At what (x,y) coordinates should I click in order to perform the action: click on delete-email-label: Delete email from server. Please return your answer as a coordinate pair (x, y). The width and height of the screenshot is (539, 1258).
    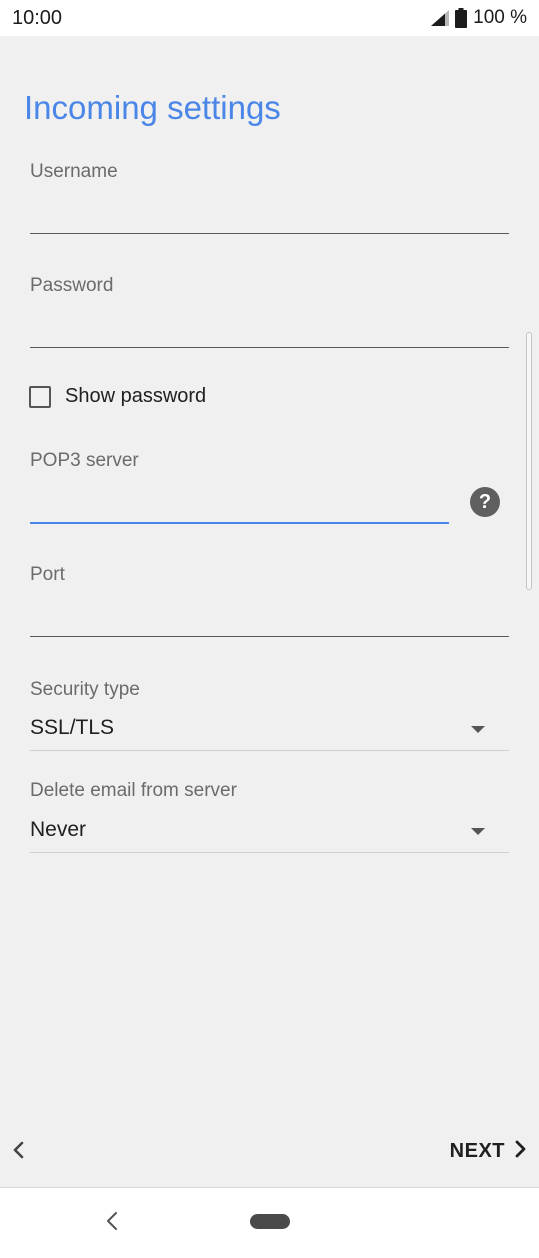
    Looking at the image, I should click on (133, 790).